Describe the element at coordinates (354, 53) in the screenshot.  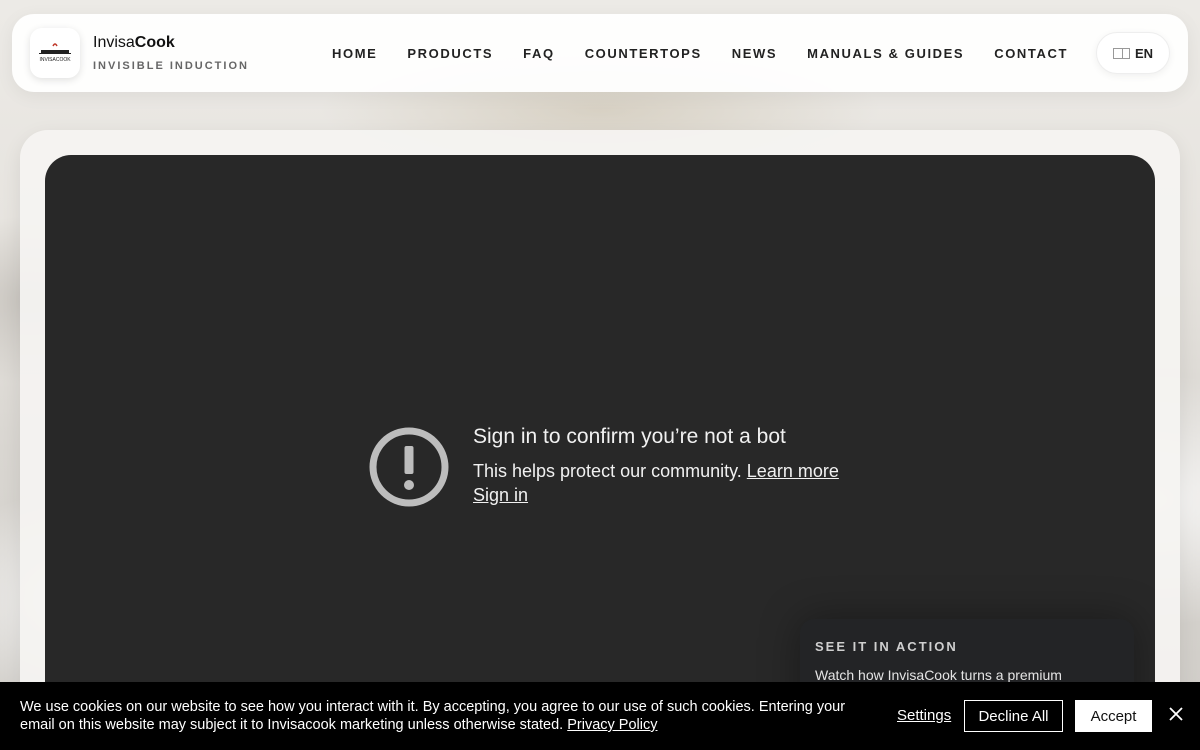
I see `nav-home: HOME` at that location.